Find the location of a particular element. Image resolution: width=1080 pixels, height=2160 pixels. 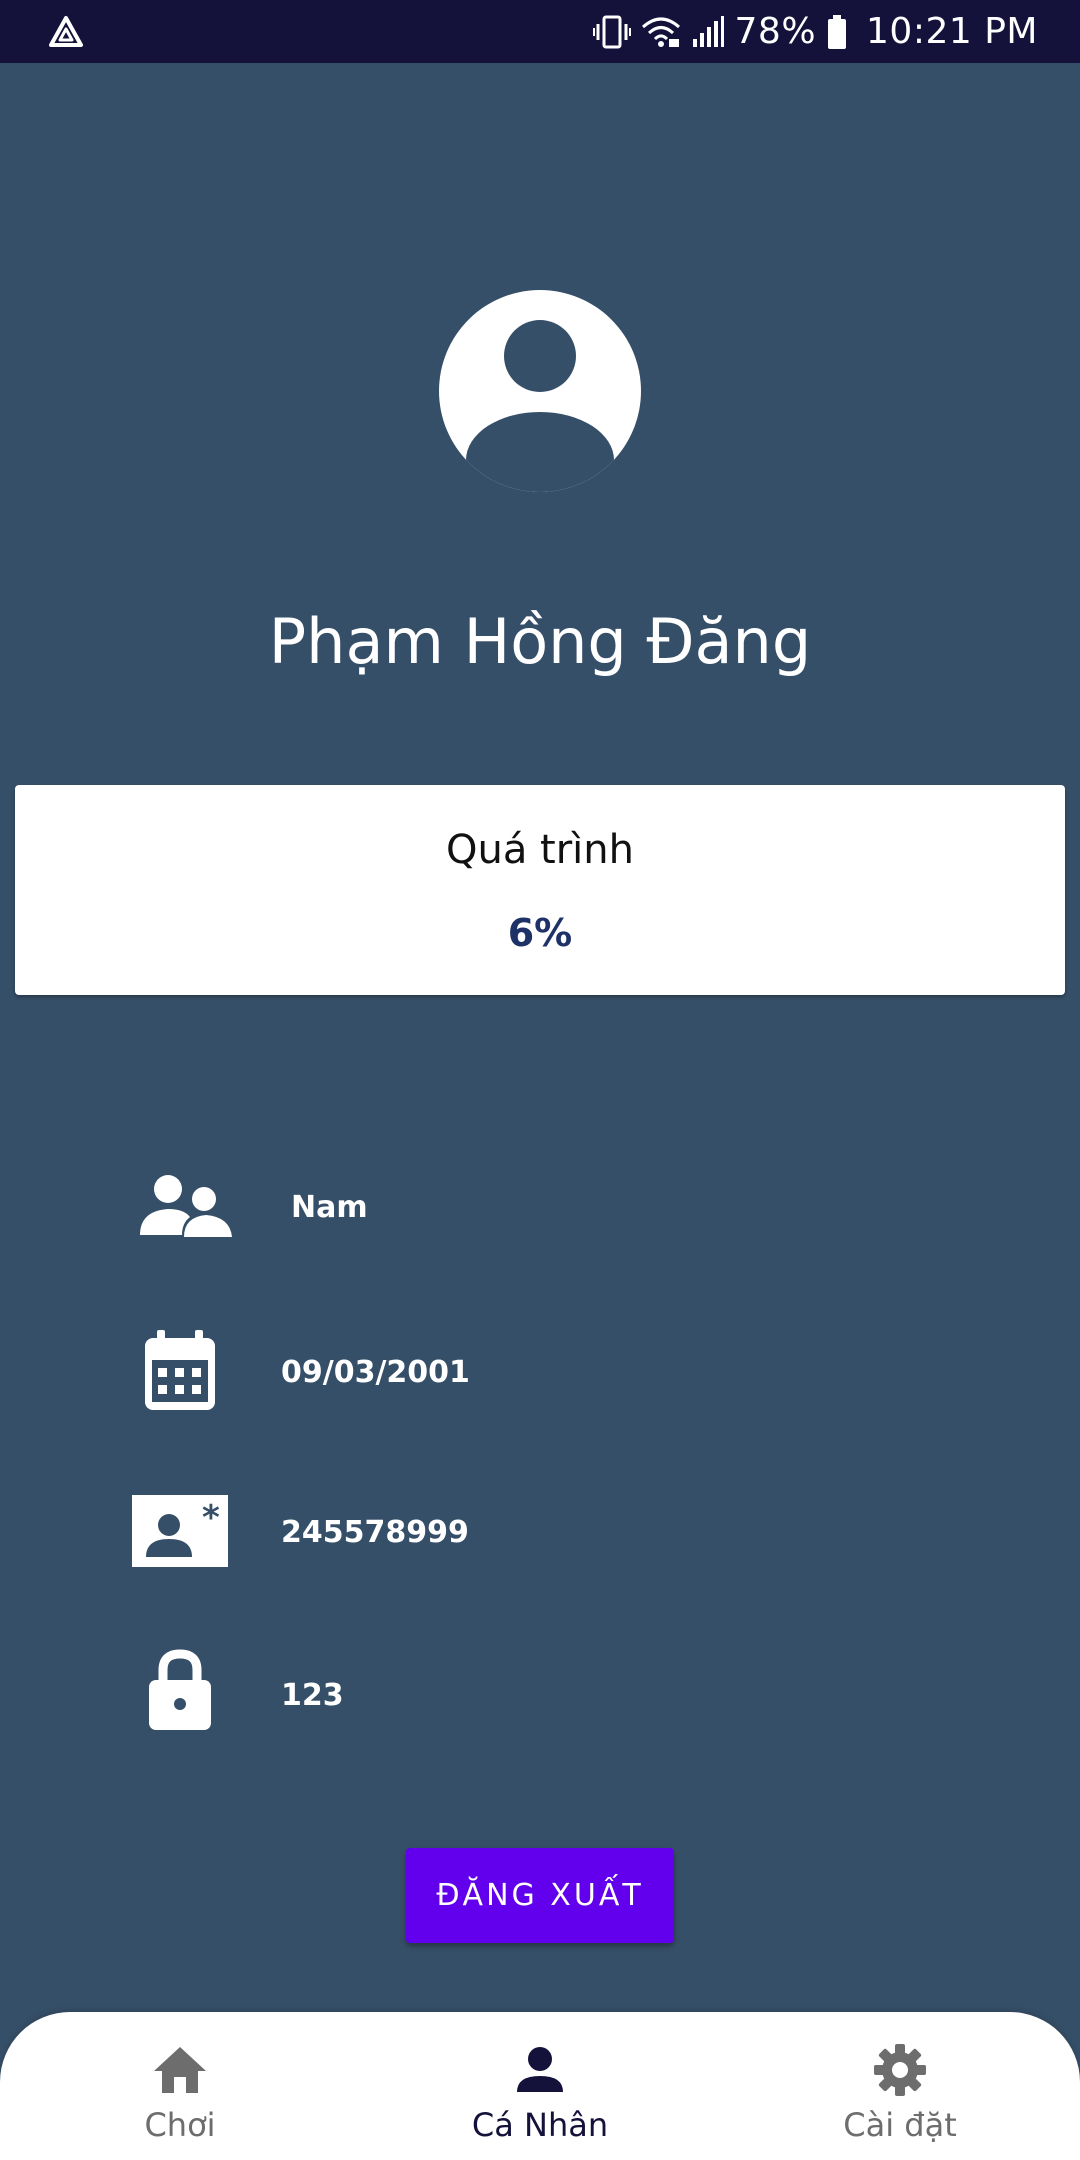

nav-item-play: Chơi is located at coordinates (180, 2086).